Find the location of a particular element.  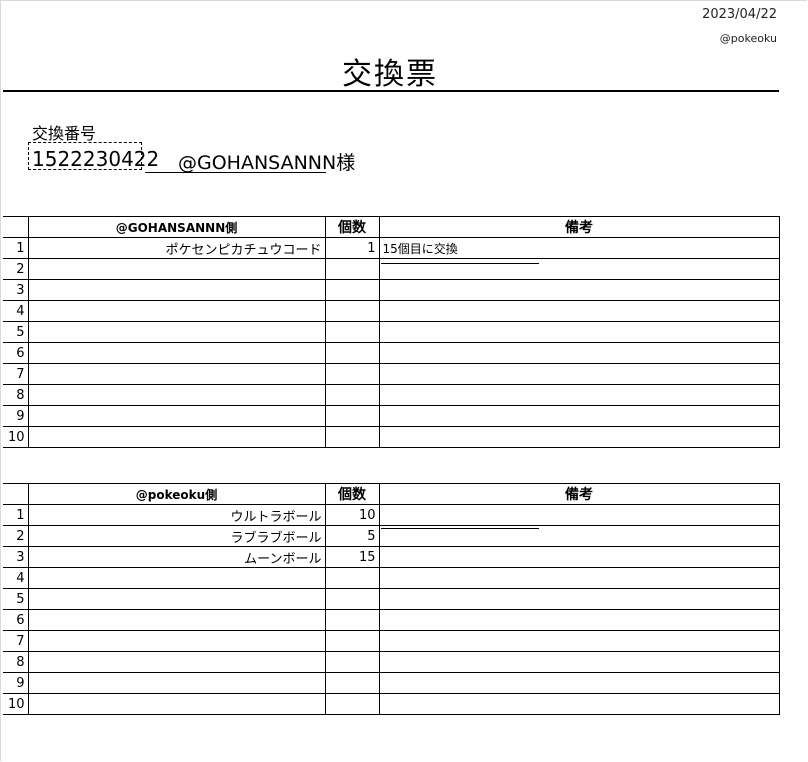

date-text: 2023/04/22 is located at coordinates (739, 14).